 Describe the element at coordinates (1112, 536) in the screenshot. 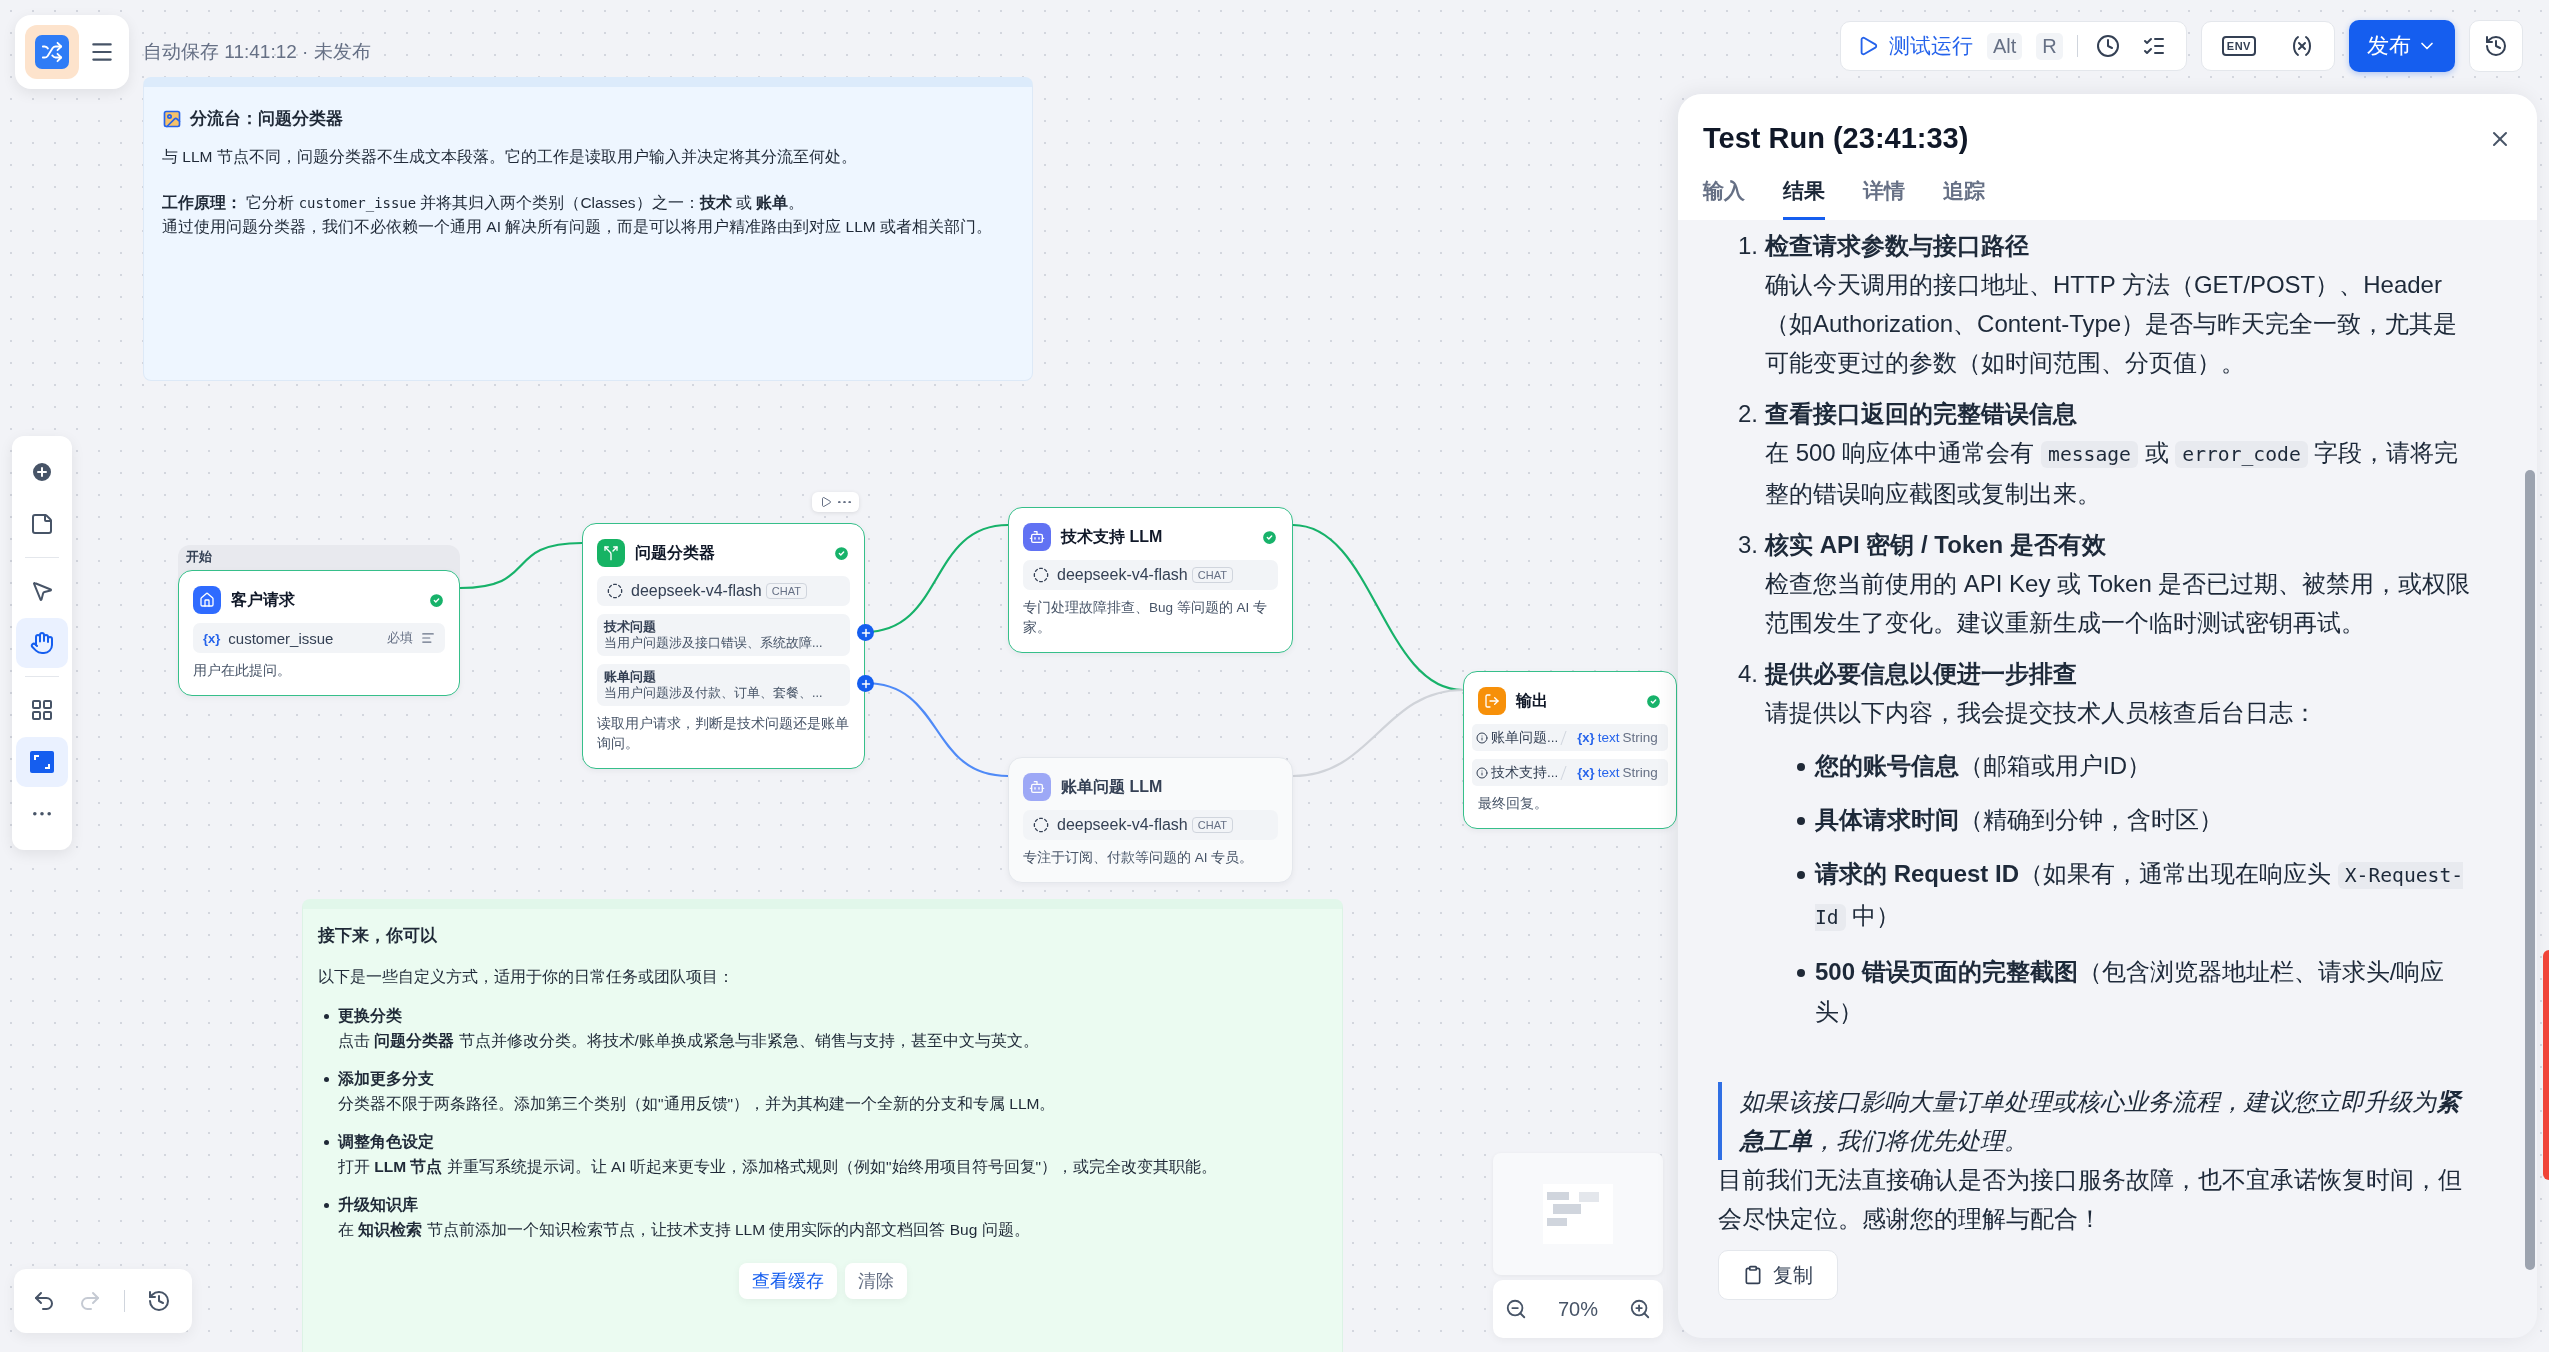

I see `node-title: 技术支持 LLM` at that location.